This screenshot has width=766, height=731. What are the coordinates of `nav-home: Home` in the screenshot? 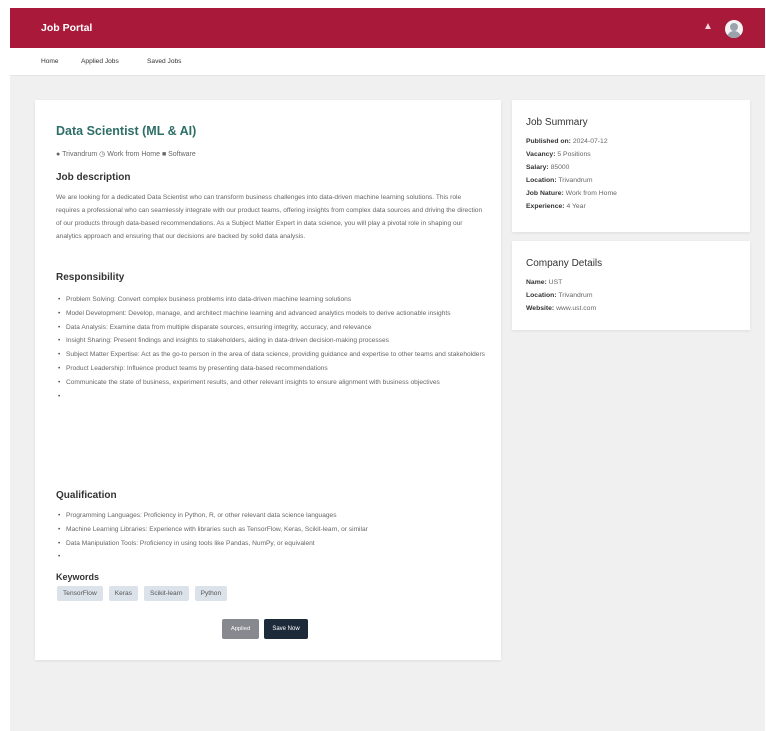 It's located at (50, 61).